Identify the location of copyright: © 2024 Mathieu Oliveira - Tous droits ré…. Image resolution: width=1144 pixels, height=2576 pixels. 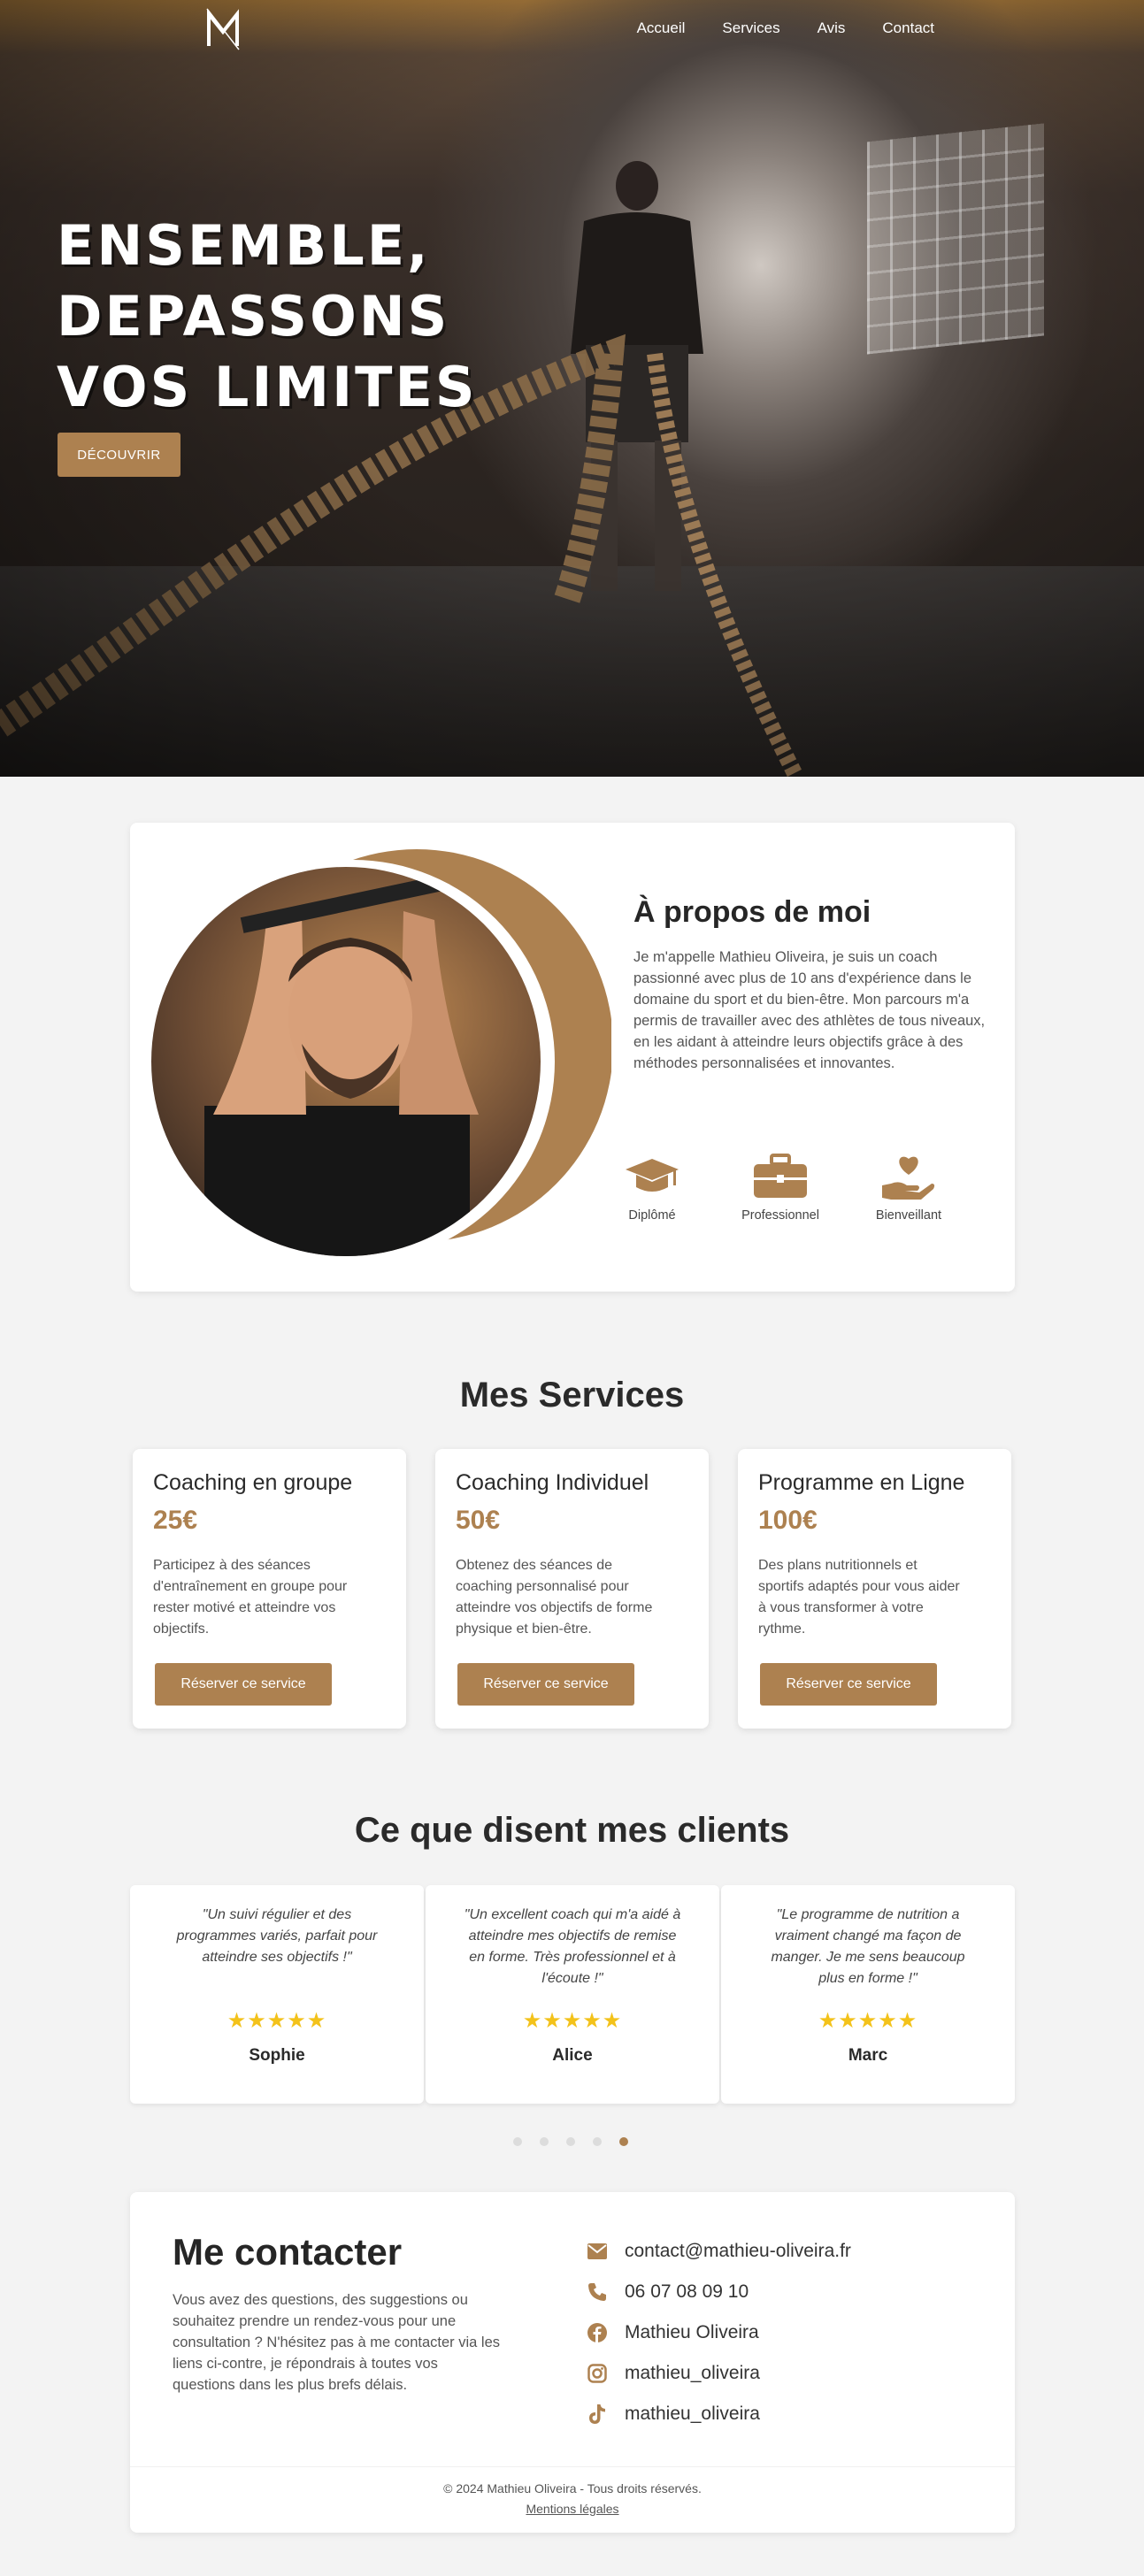
(572, 2488).